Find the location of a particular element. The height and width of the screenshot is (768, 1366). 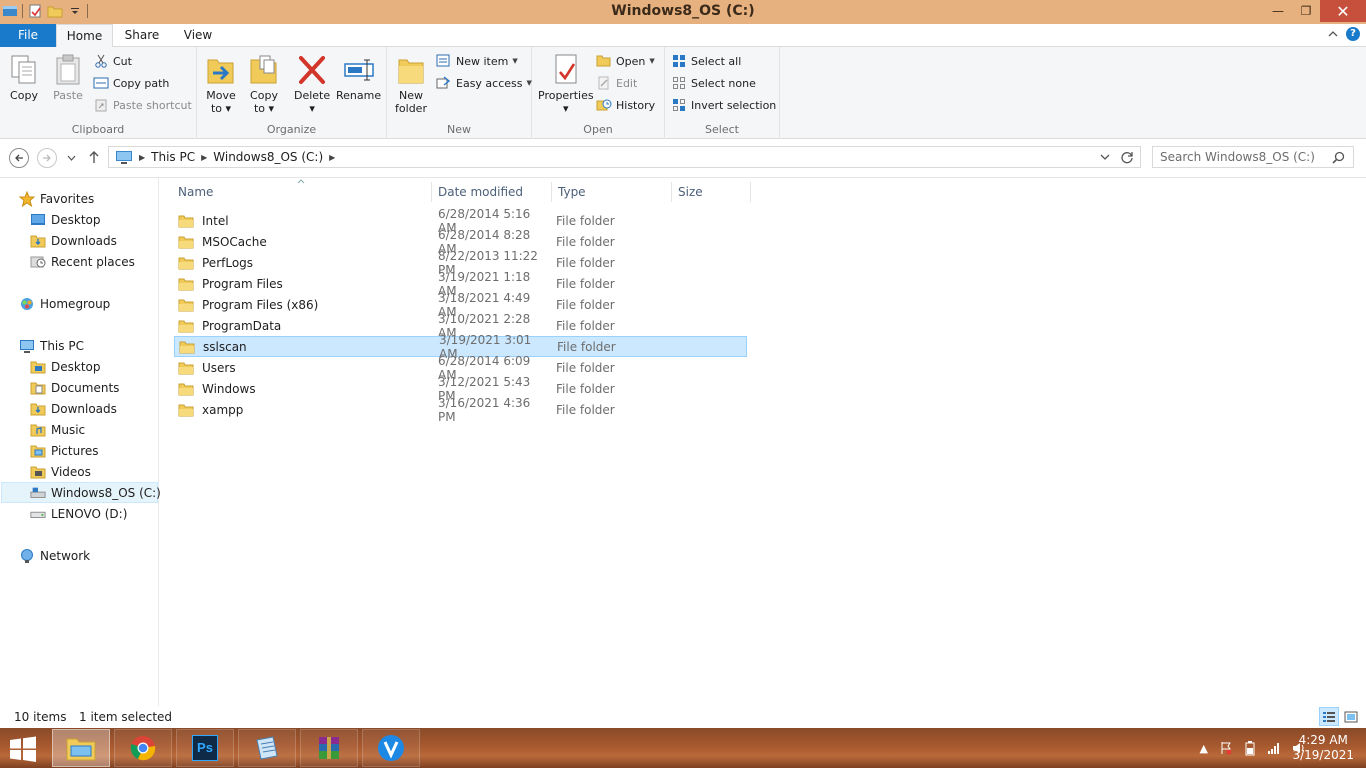

details-view-button is located at coordinates (1329, 716).